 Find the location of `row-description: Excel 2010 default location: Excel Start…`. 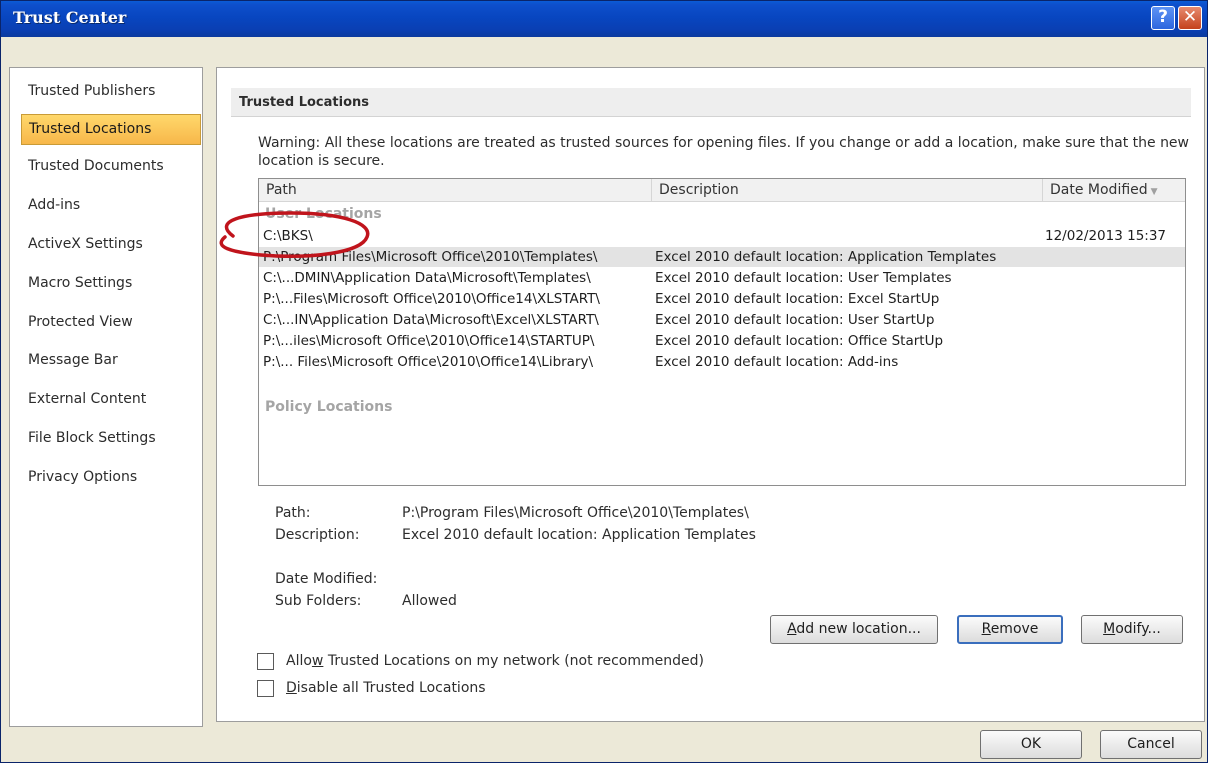

row-description: Excel 2010 default location: Excel Start… is located at coordinates (797, 299).